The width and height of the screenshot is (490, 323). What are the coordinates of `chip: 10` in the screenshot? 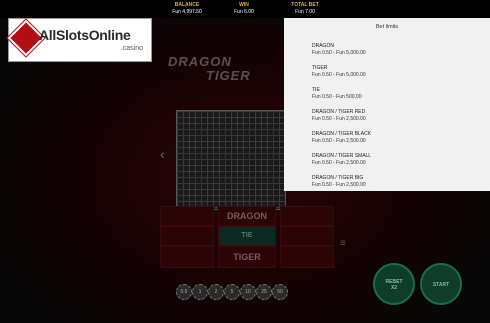 It's located at (248, 292).